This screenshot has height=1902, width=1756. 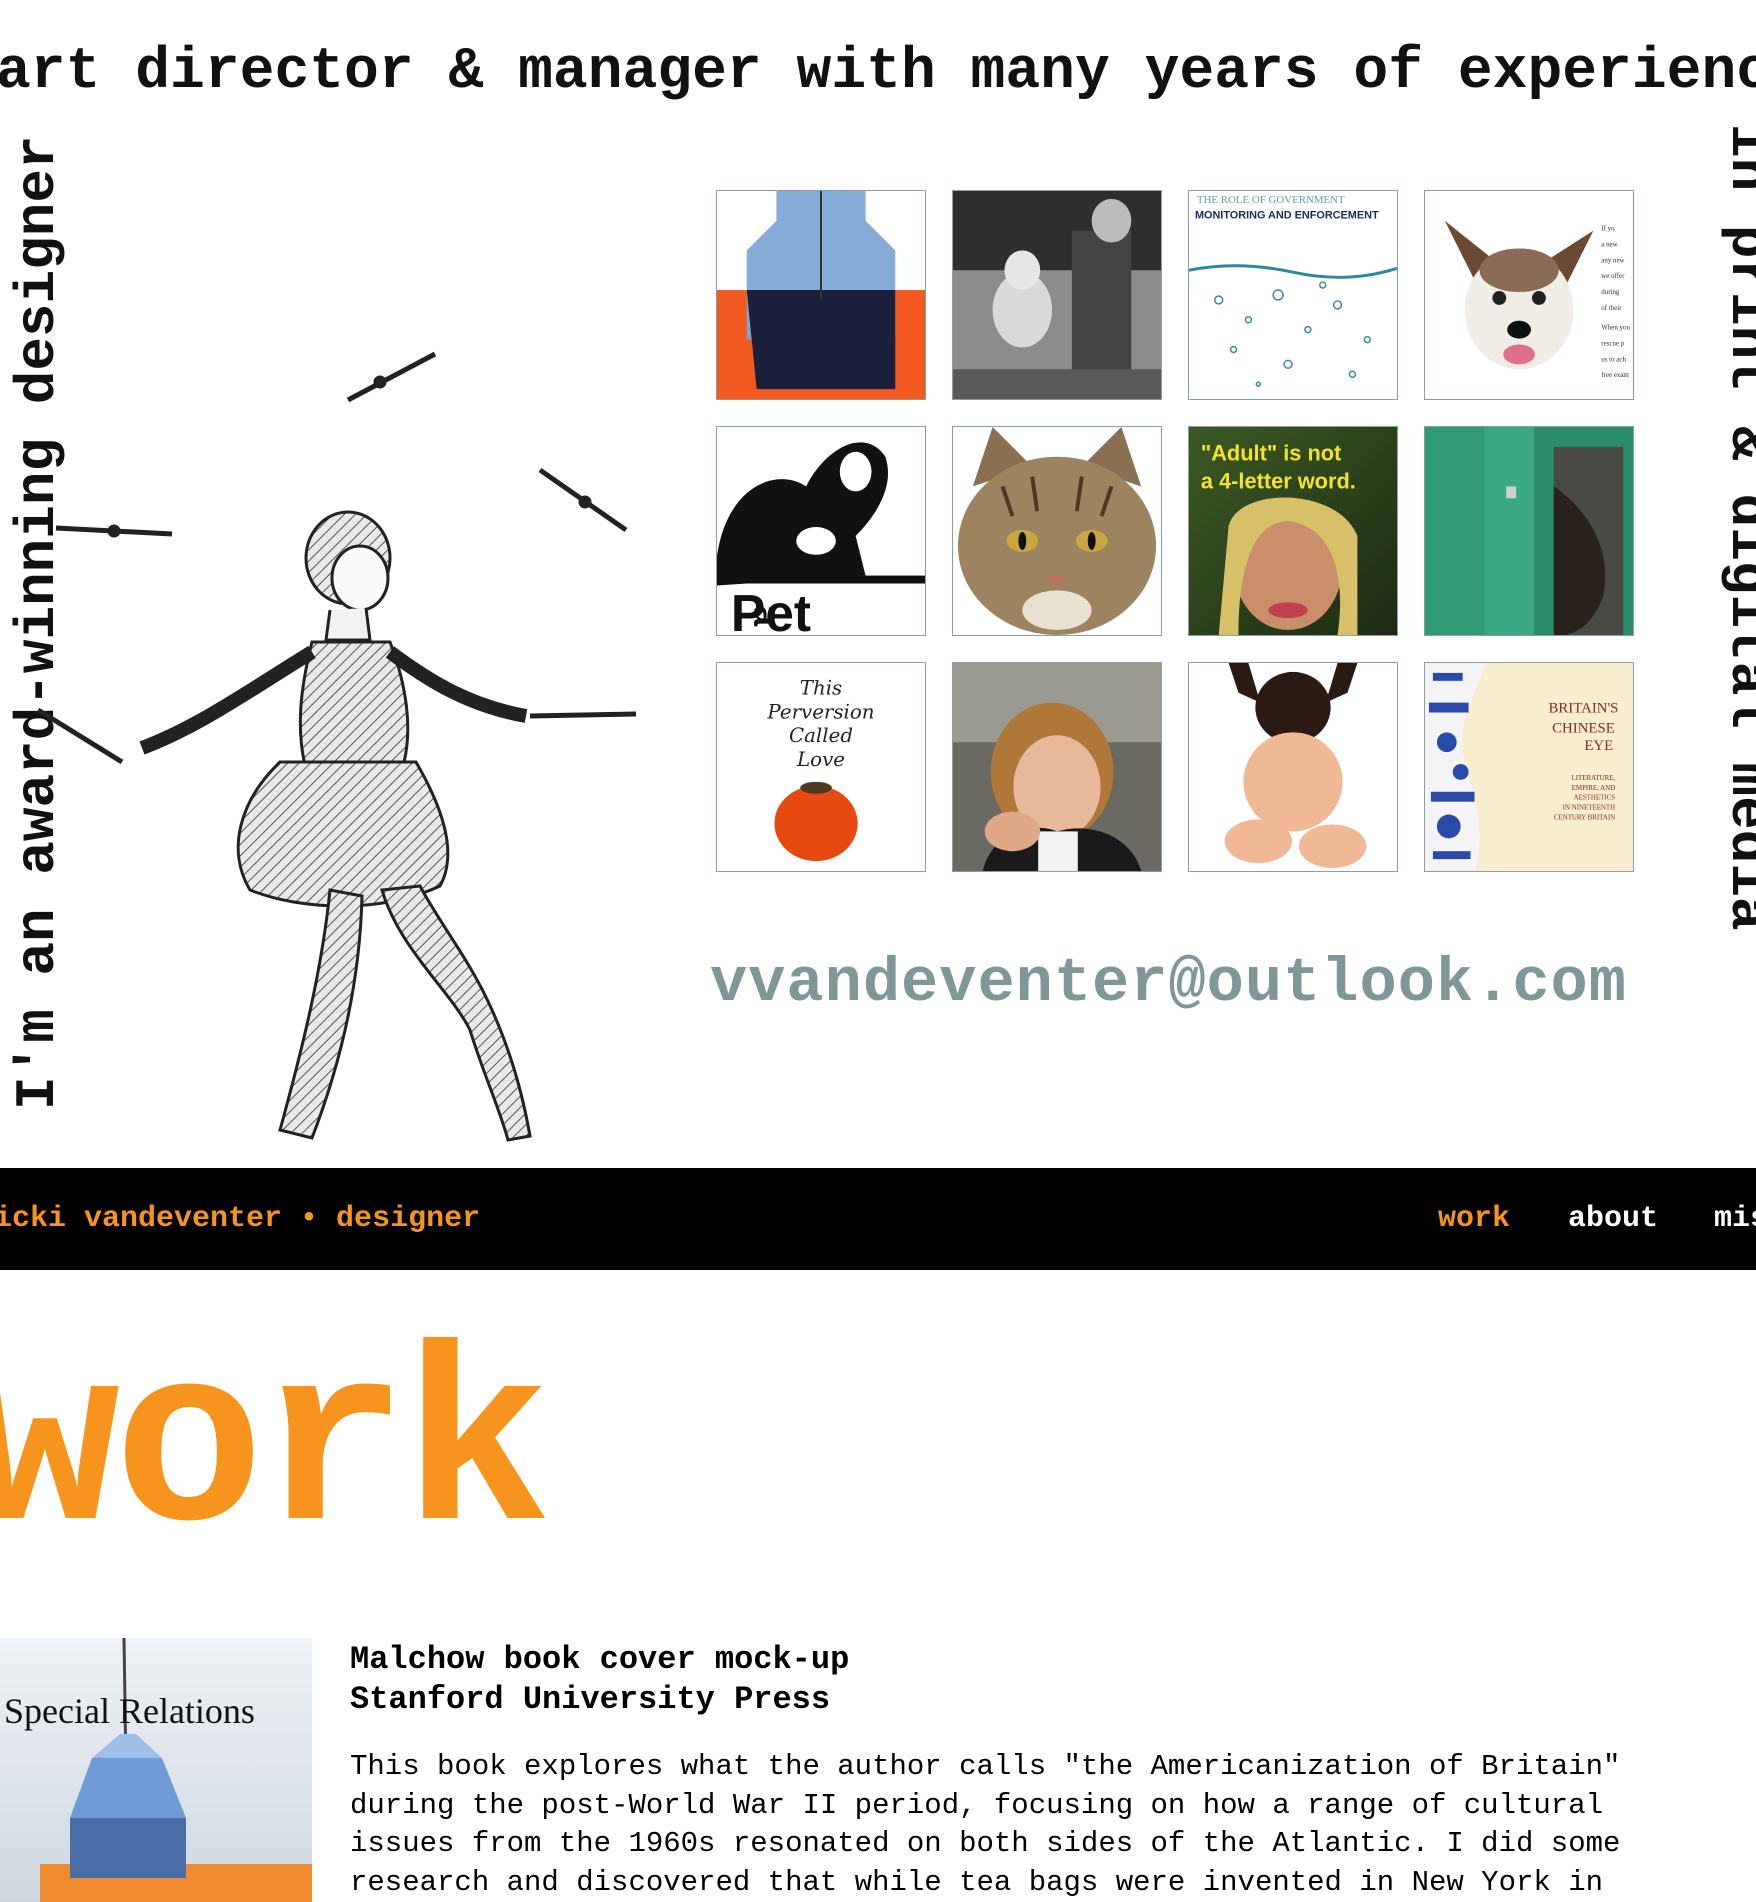 I want to click on svg-text: us to ach, so click(x=1613, y=359).